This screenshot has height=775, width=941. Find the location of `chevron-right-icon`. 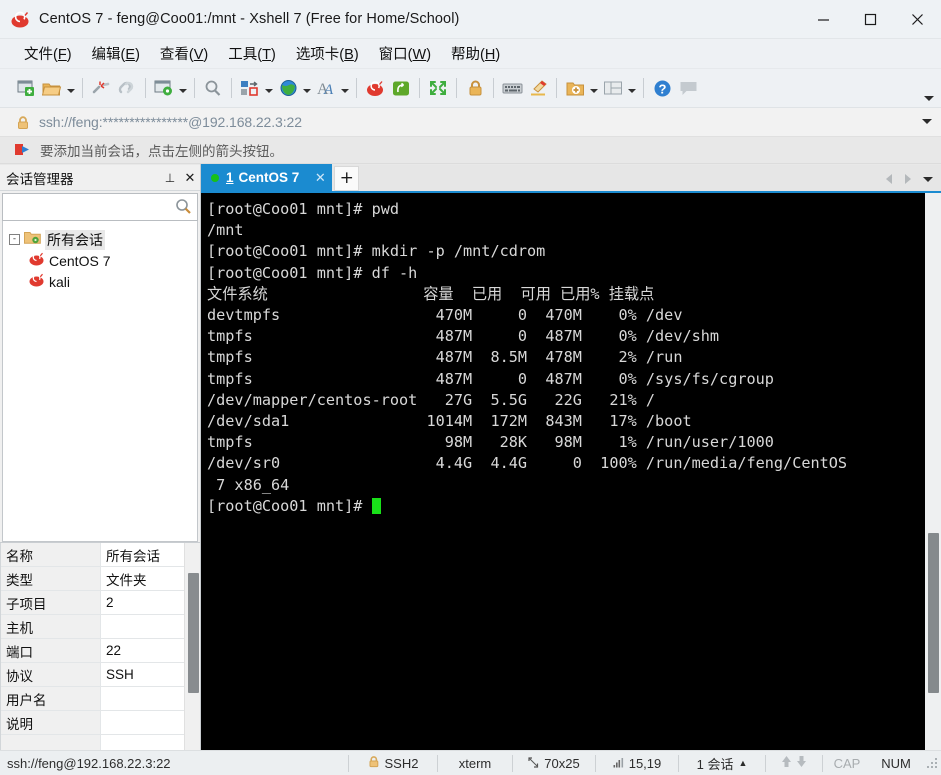

chevron-right-icon is located at coordinates (908, 179).